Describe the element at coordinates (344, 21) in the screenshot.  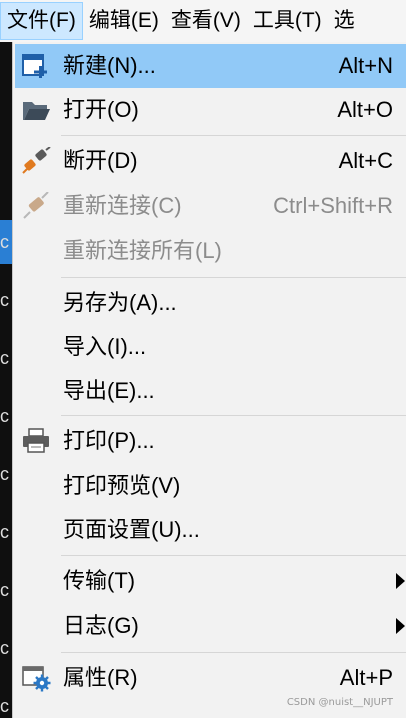
I see `menu-select-partial: 选` at that location.